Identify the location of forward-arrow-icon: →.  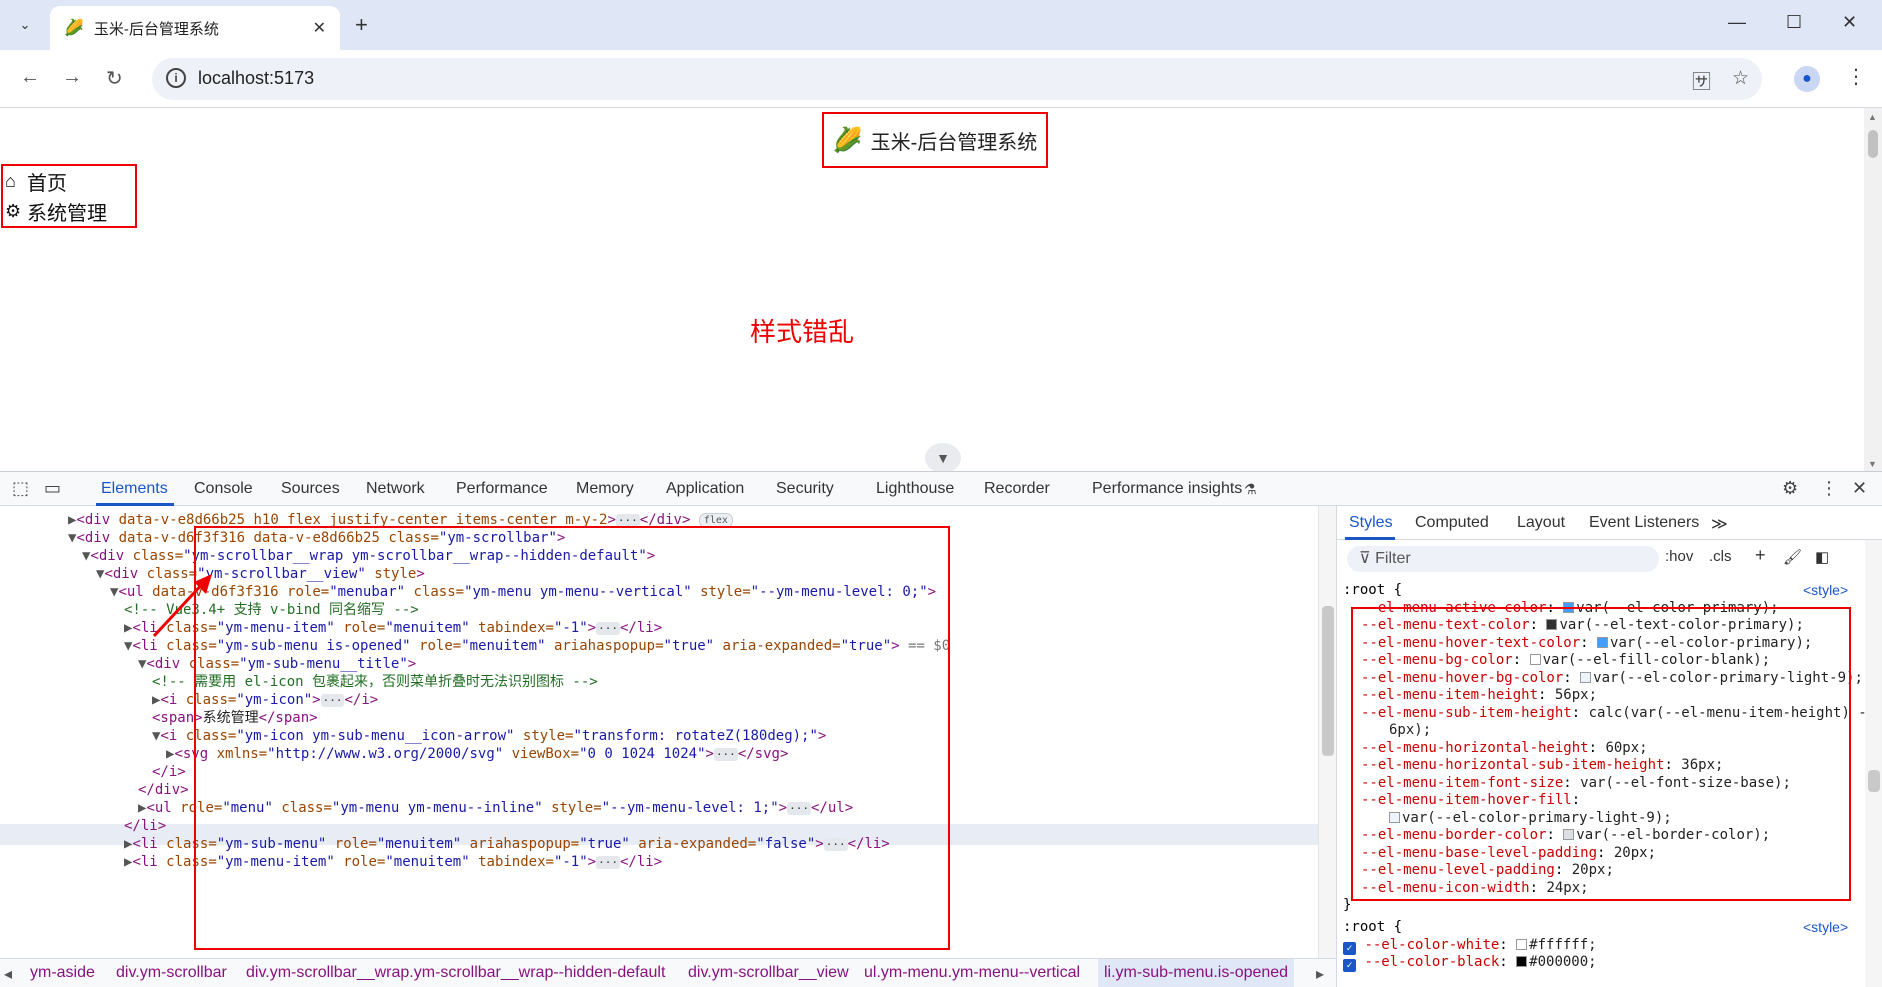
(72, 77).